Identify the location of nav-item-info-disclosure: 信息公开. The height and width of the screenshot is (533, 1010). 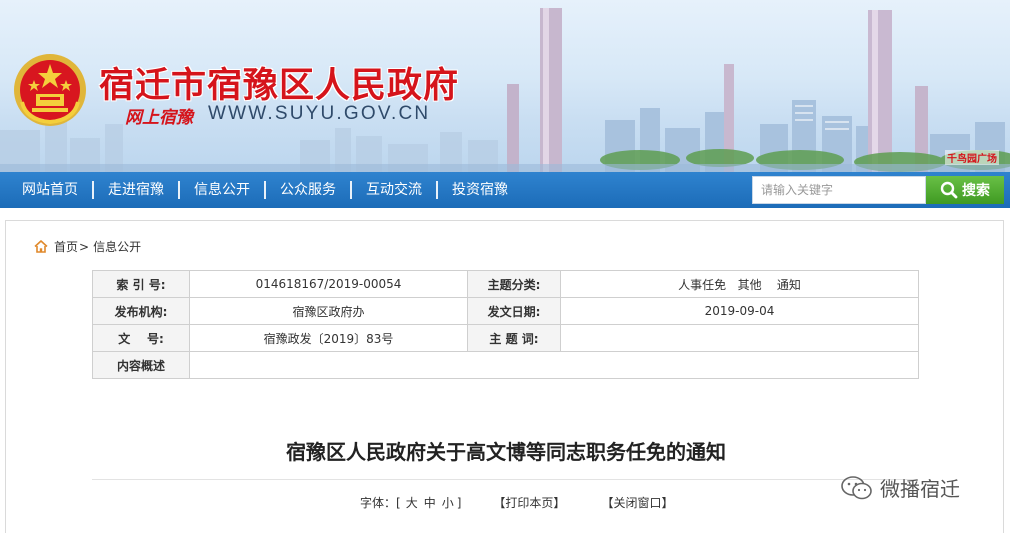
(222, 190).